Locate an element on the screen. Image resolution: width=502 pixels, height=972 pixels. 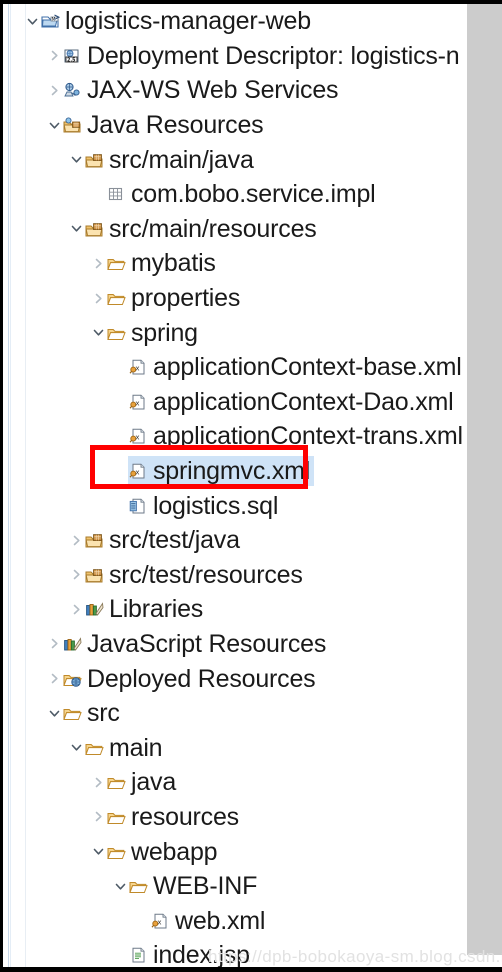
svg-text: 2.5 is located at coordinates (71, 60).